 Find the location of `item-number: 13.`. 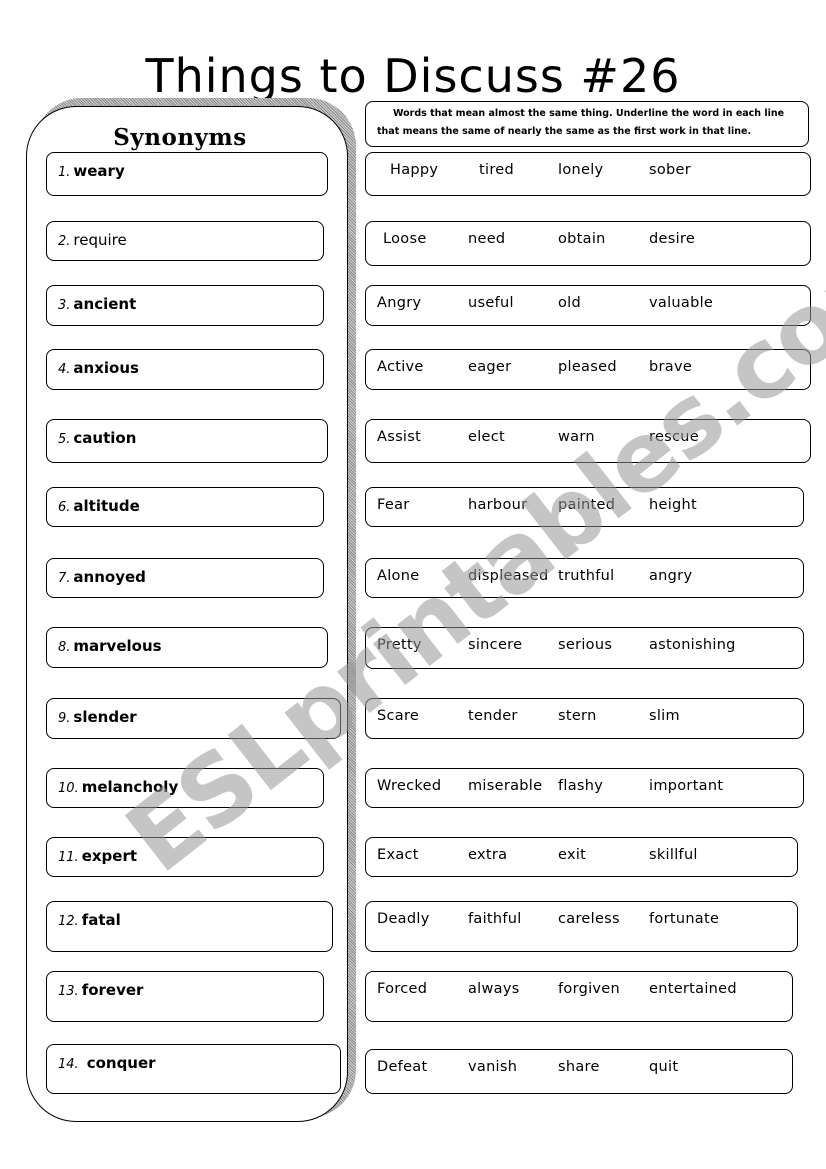

item-number: 13. is located at coordinates (68, 991).